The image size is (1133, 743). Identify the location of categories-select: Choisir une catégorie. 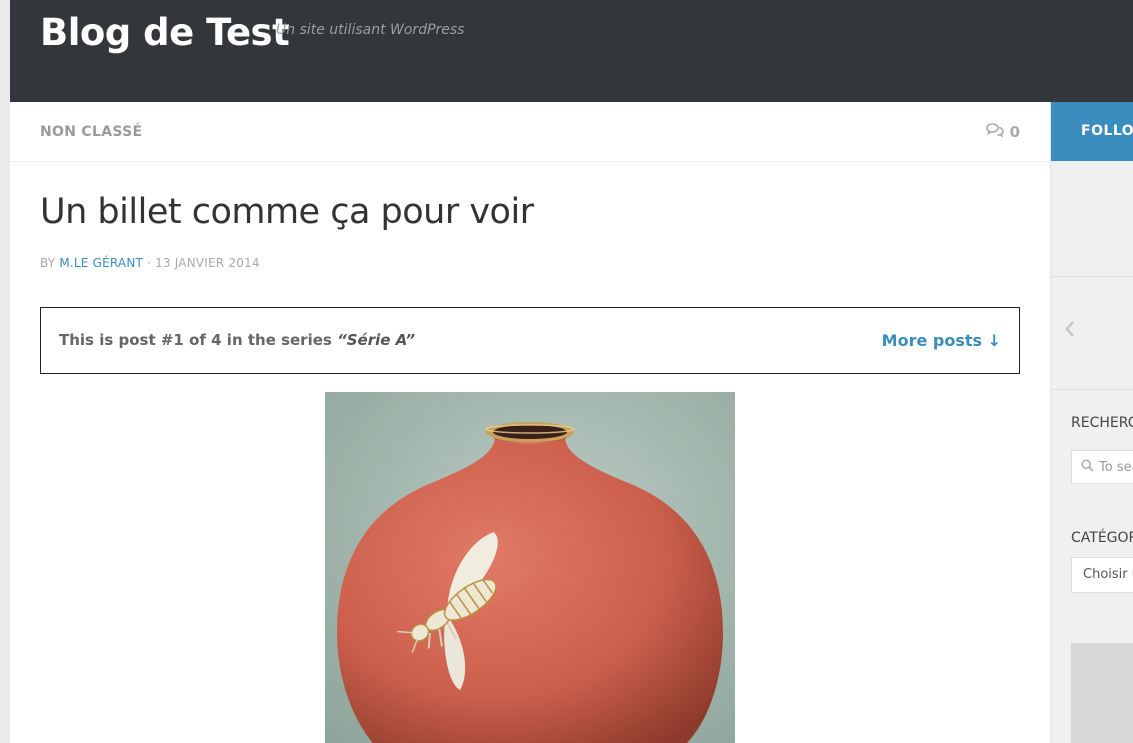
(1102, 575).